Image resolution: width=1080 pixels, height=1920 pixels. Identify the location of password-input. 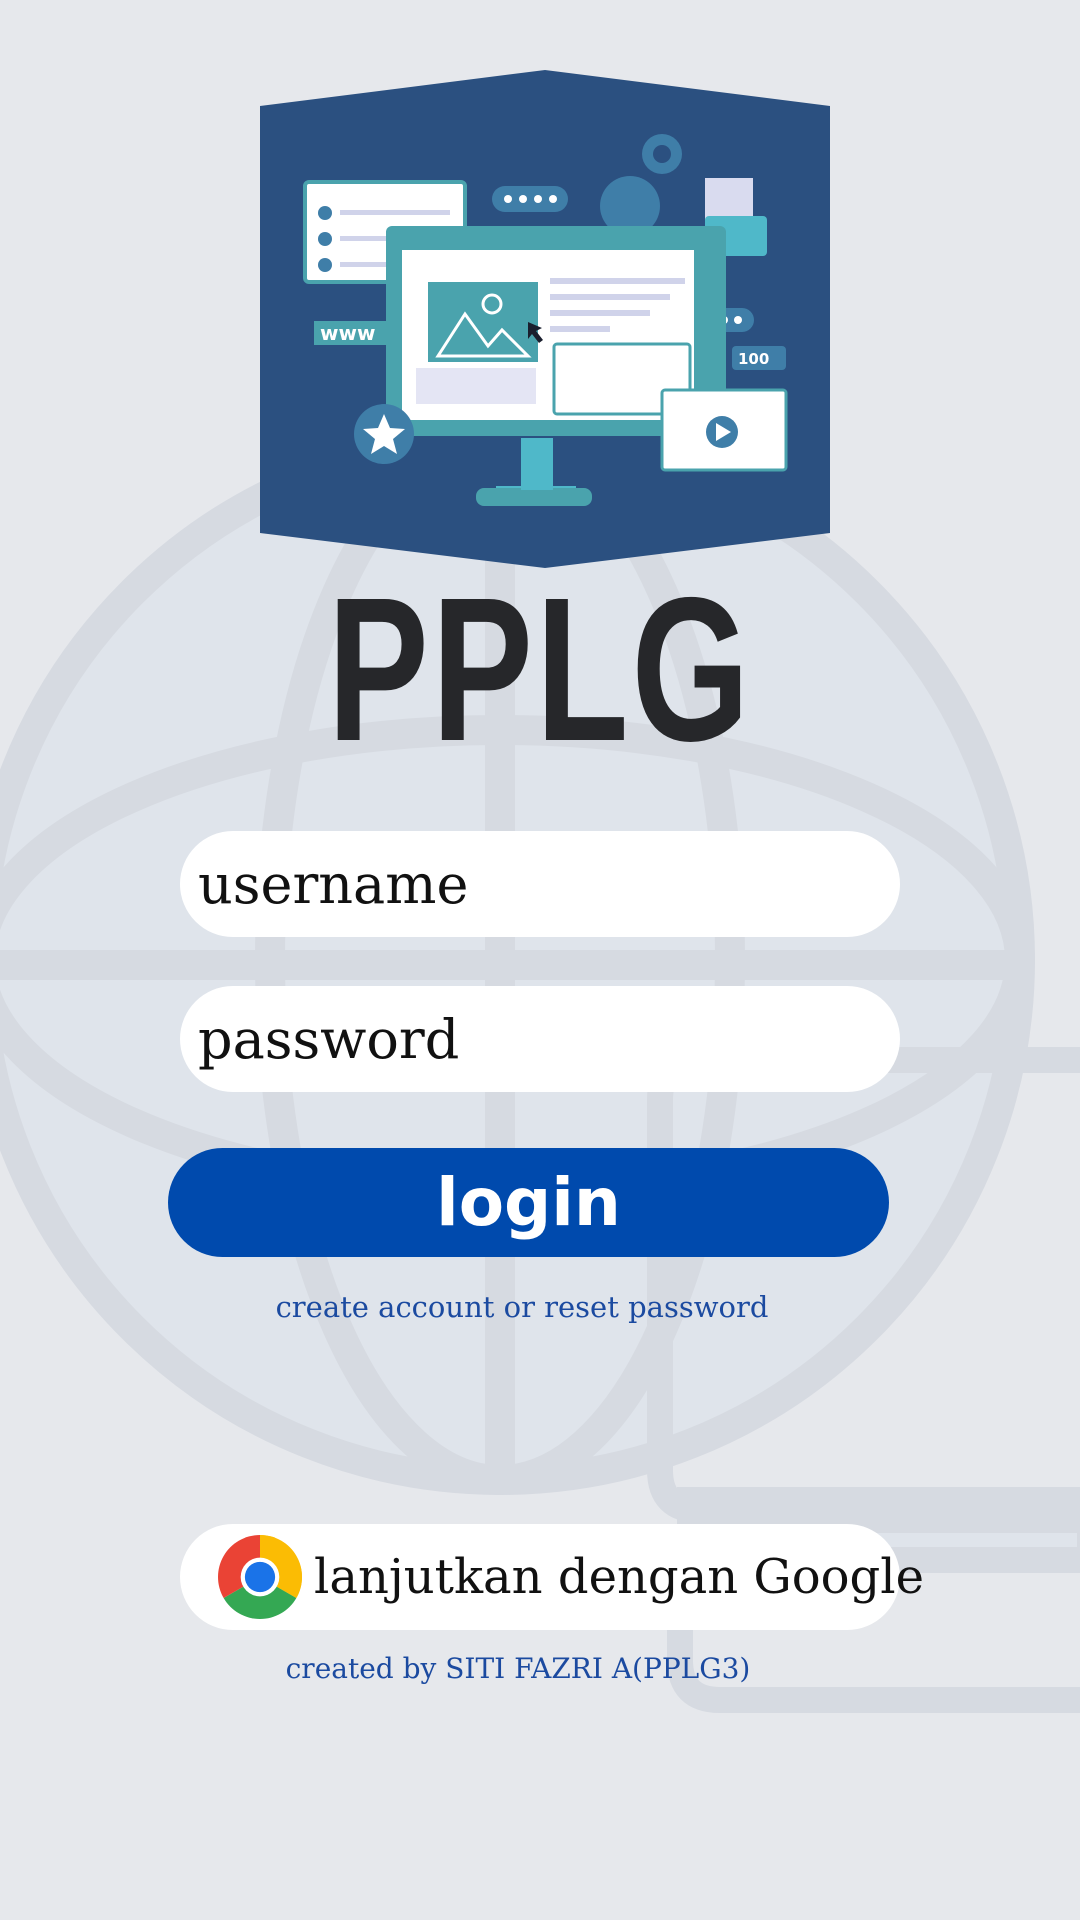
(540, 1039).